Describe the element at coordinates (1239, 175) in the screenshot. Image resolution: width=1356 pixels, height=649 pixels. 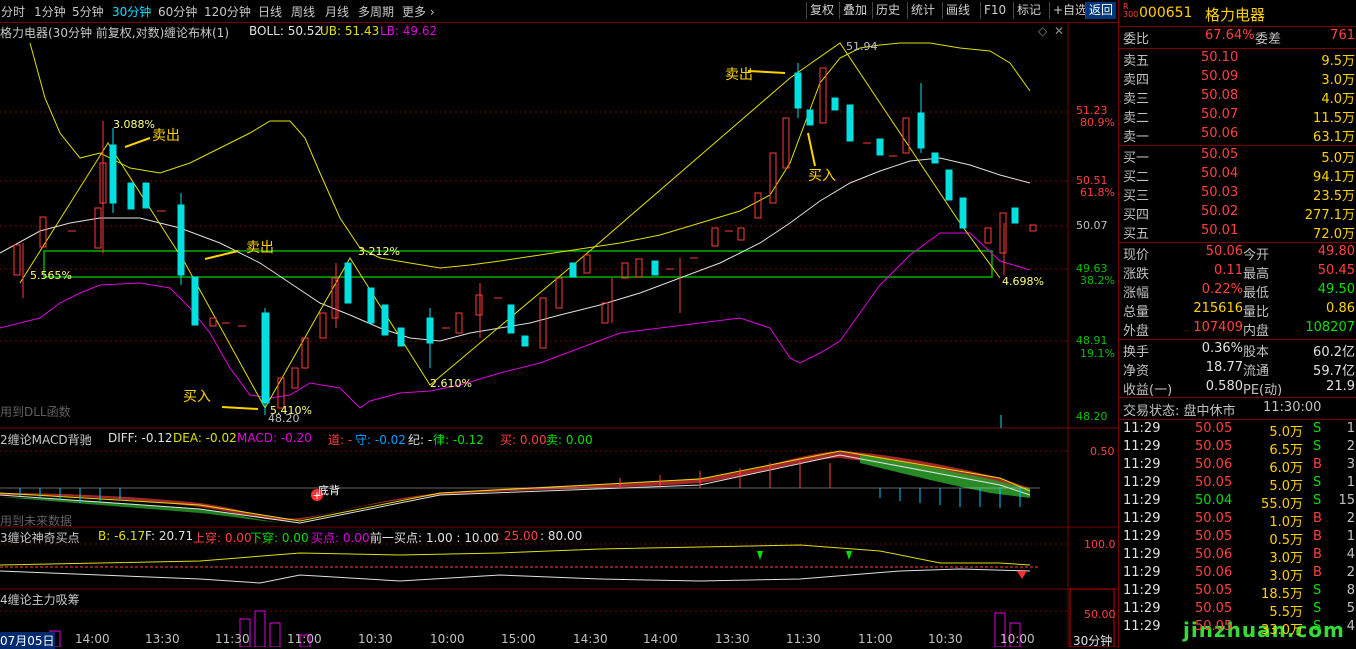
I see `bid-row: 买二 50.04 94.1万` at that location.